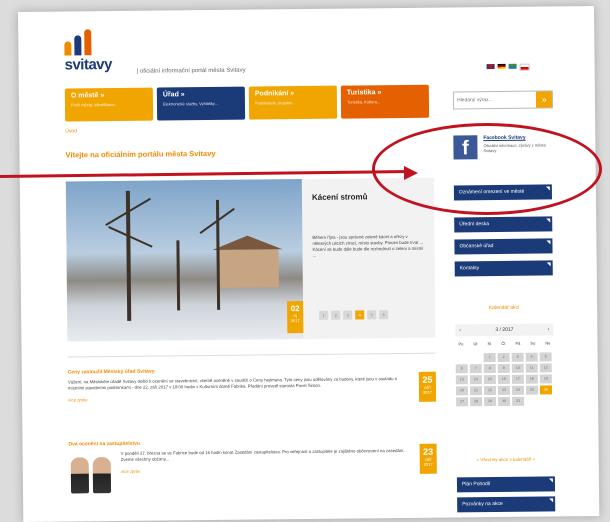 The width and height of the screenshot is (610, 522). What do you see at coordinates (475, 369) in the screenshot?
I see `calendar-day: 7` at bounding box center [475, 369].